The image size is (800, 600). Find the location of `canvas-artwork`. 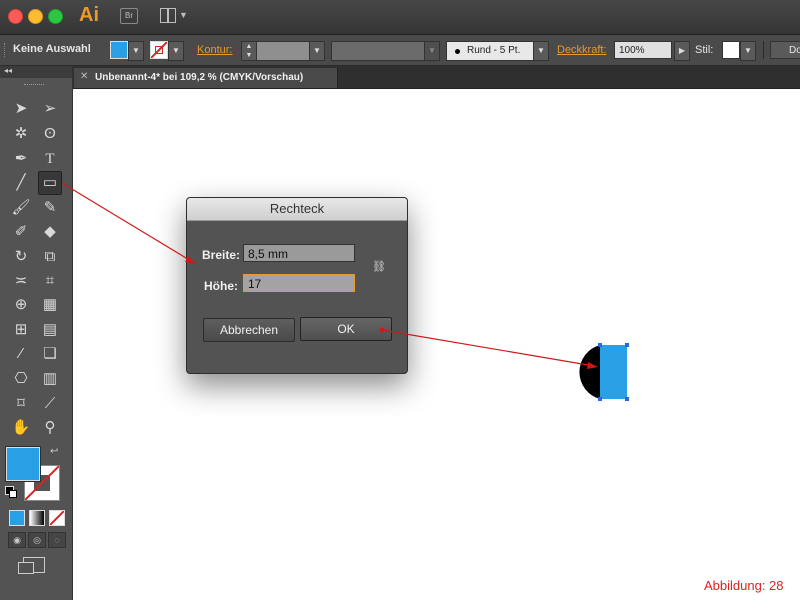

canvas-artwork is located at coordinates (602, 373).